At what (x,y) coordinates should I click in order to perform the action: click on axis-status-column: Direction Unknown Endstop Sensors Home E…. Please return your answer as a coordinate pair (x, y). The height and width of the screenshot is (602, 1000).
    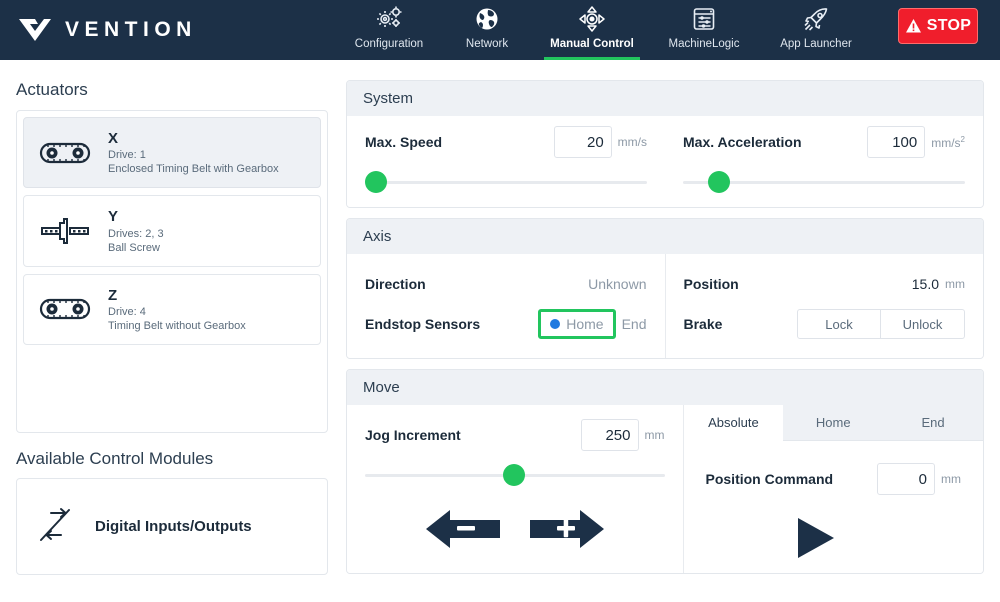
    Looking at the image, I should click on (506, 306).